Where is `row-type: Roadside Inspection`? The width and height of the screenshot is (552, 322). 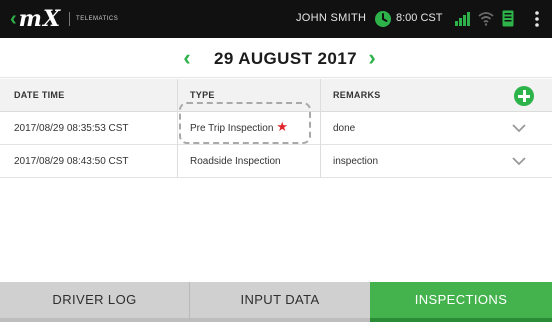 row-type: Roadside Inspection is located at coordinates (235, 161).